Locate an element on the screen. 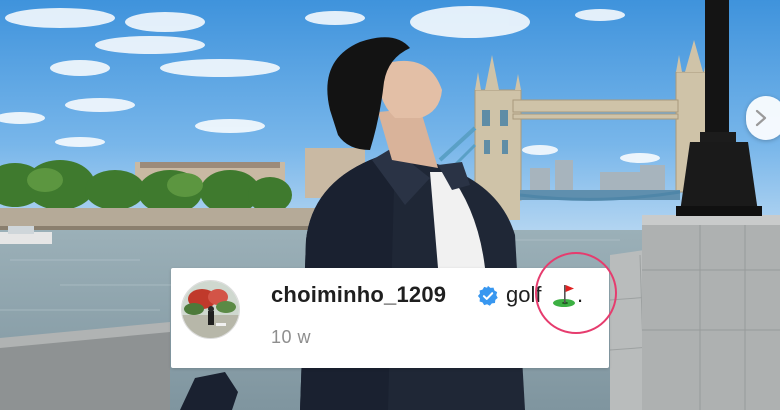  carousel-next-button is located at coordinates (763, 118).